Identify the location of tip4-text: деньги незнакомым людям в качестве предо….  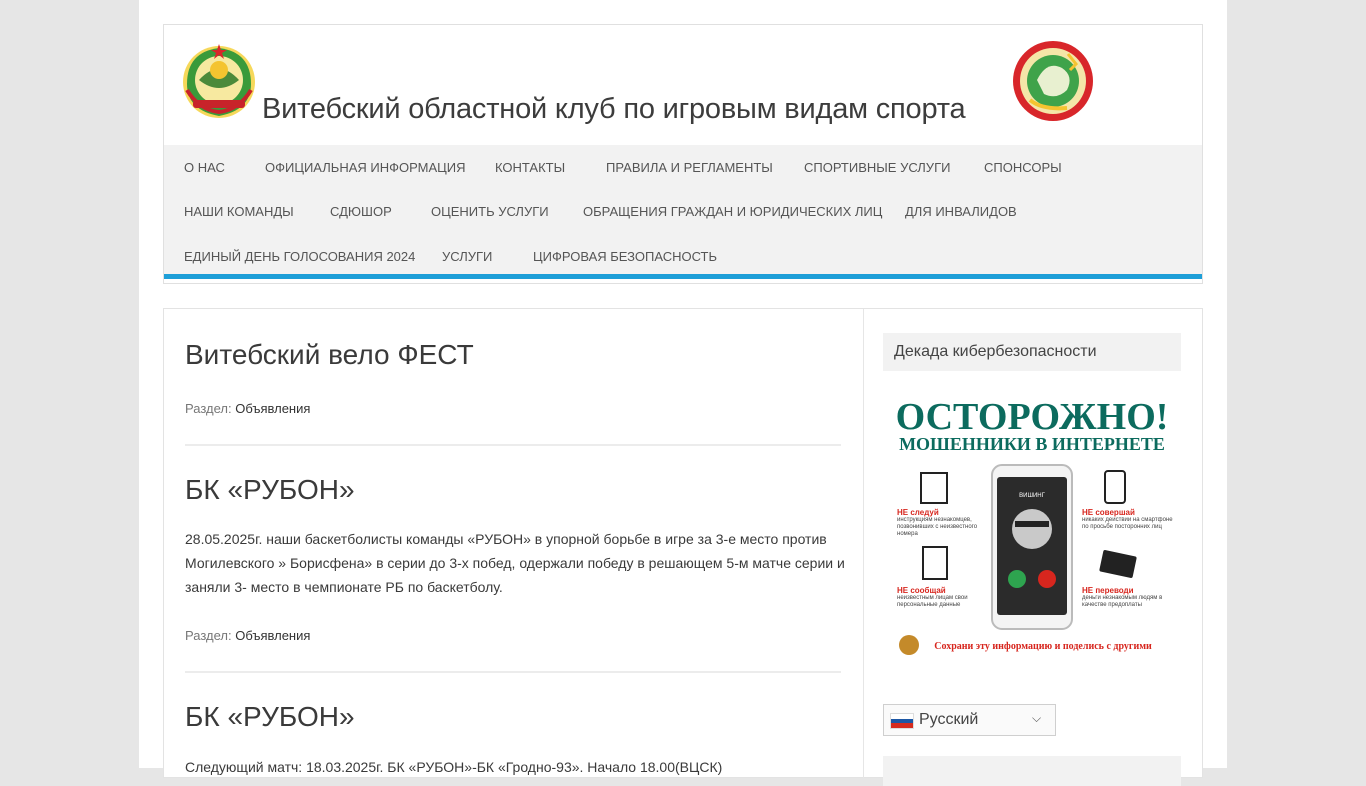
(1122, 601).